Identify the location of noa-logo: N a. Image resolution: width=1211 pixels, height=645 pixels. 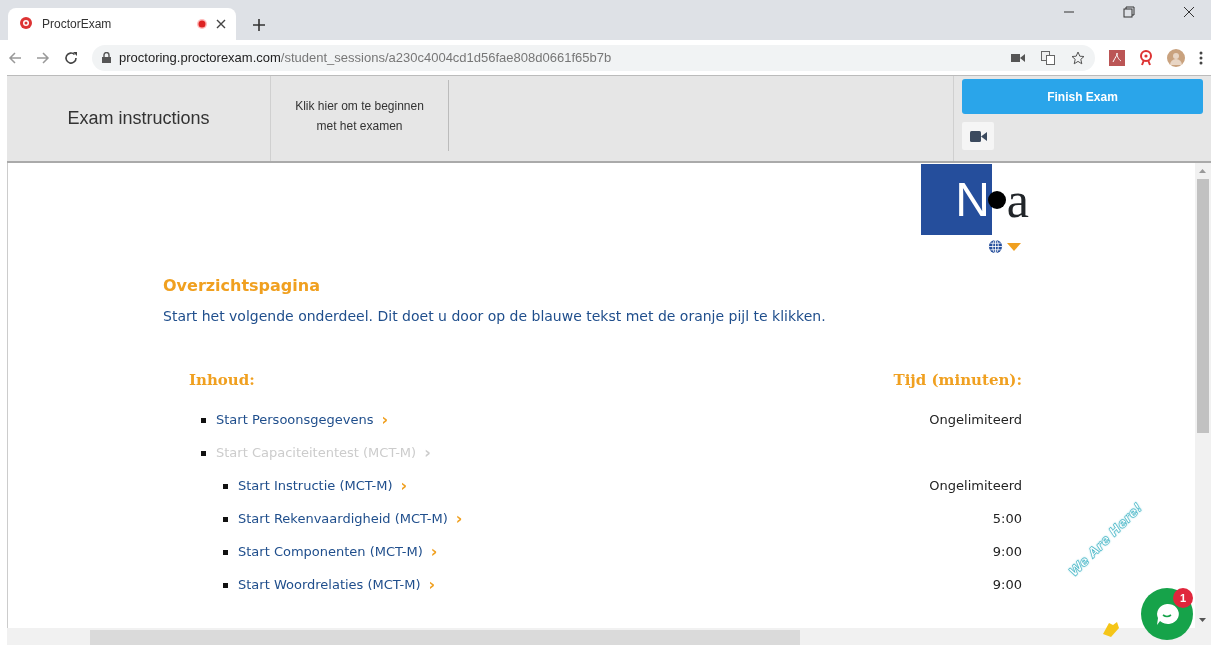
(974, 199).